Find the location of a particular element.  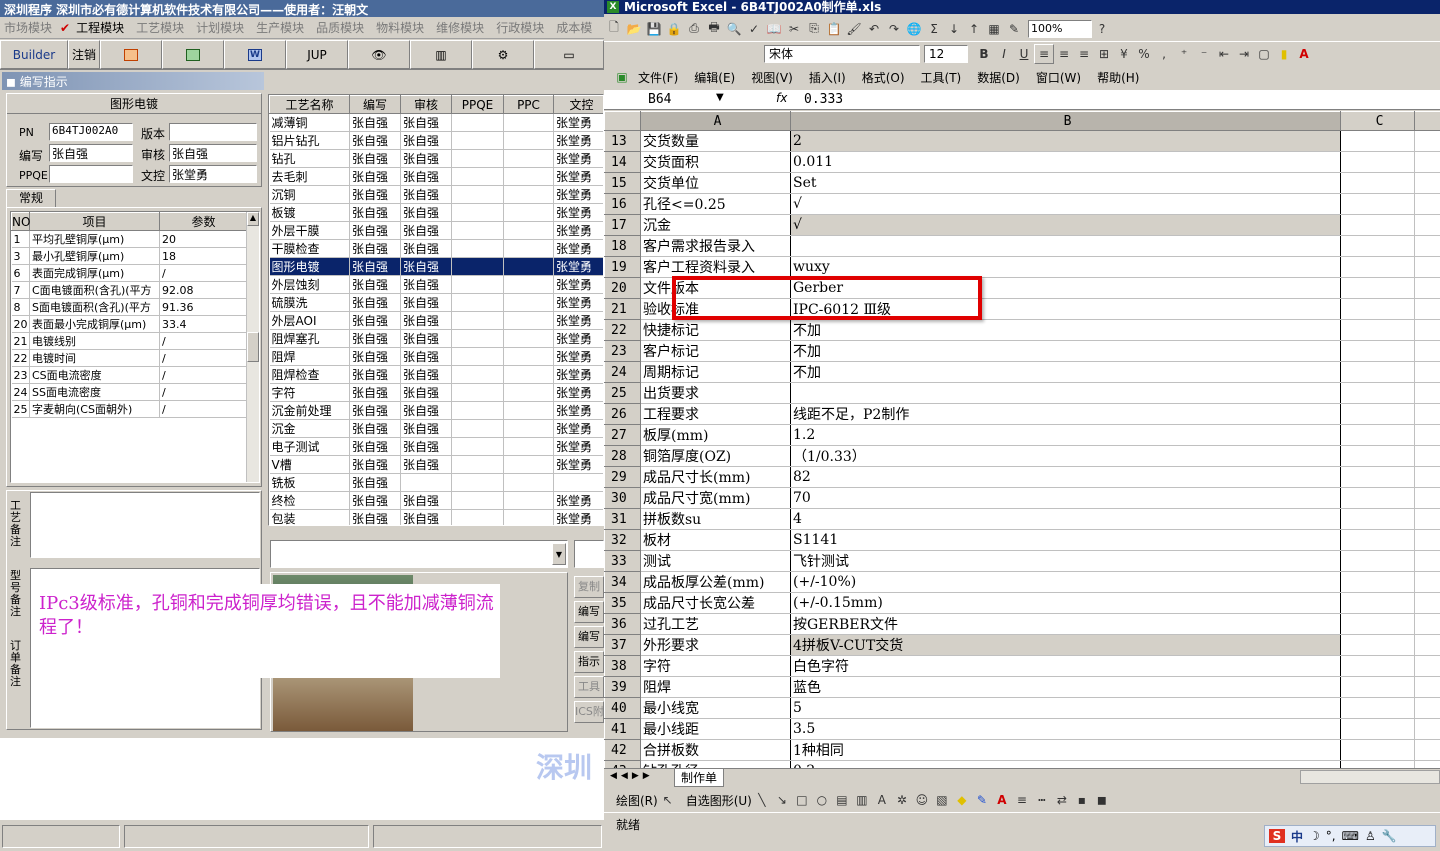

cell-b: 按GERBER文件 is located at coordinates (1065, 624).